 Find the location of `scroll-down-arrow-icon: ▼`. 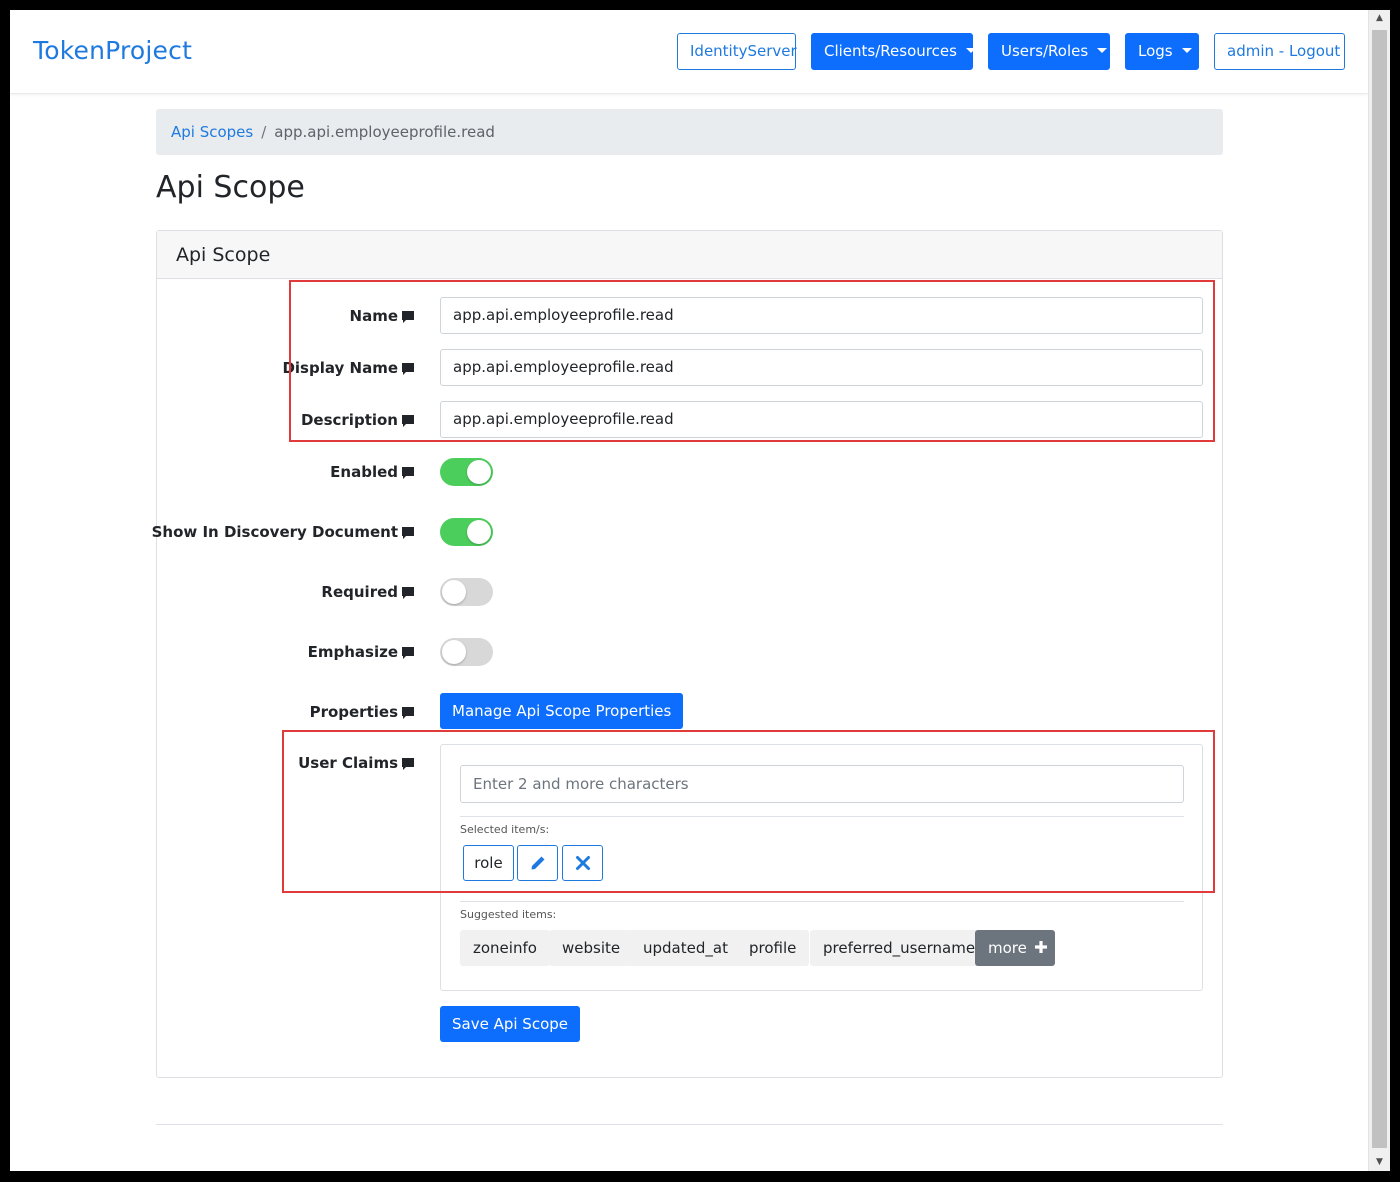

scroll-down-arrow-icon: ▼ is located at coordinates (1379, 1162).